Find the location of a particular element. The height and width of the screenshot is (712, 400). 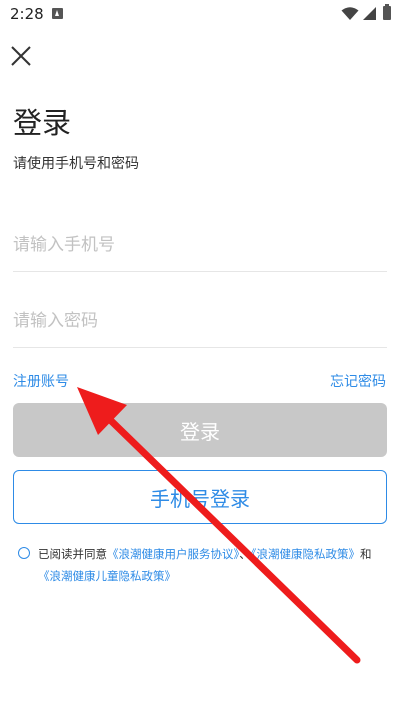

agreement-and: 和 is located at coordinates (366, 554).